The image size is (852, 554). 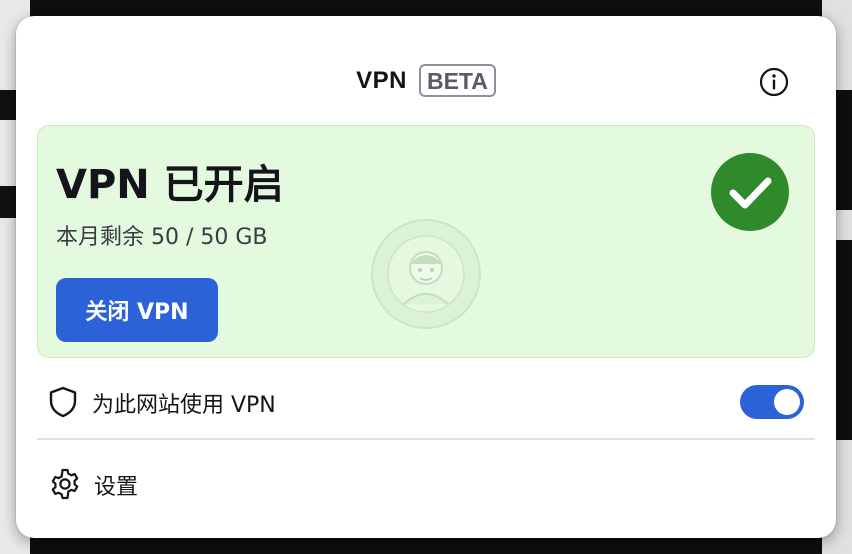 What do you see at coordinates (774, 82) in the screenshot?
I see `info-icon` at bounding box center [774, 82].